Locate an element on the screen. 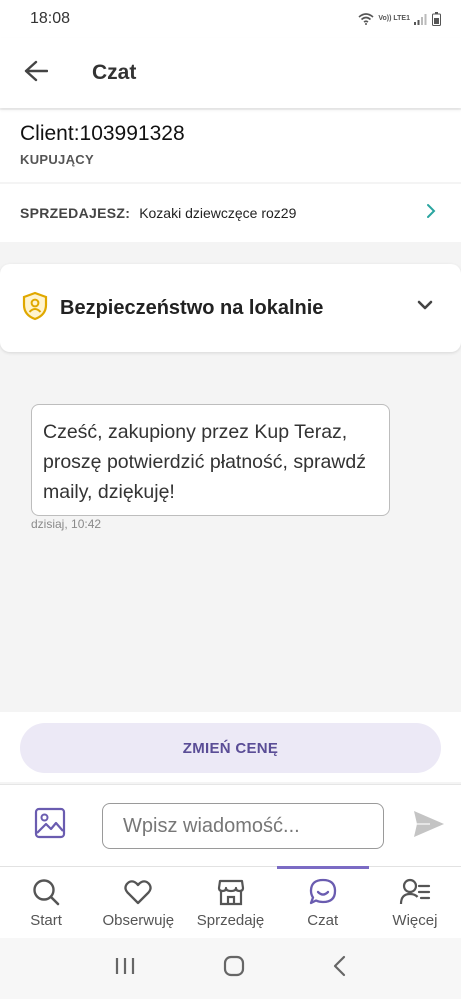 This screenshot has width=461, height=999. back-button is located at coordinates (36, 73).